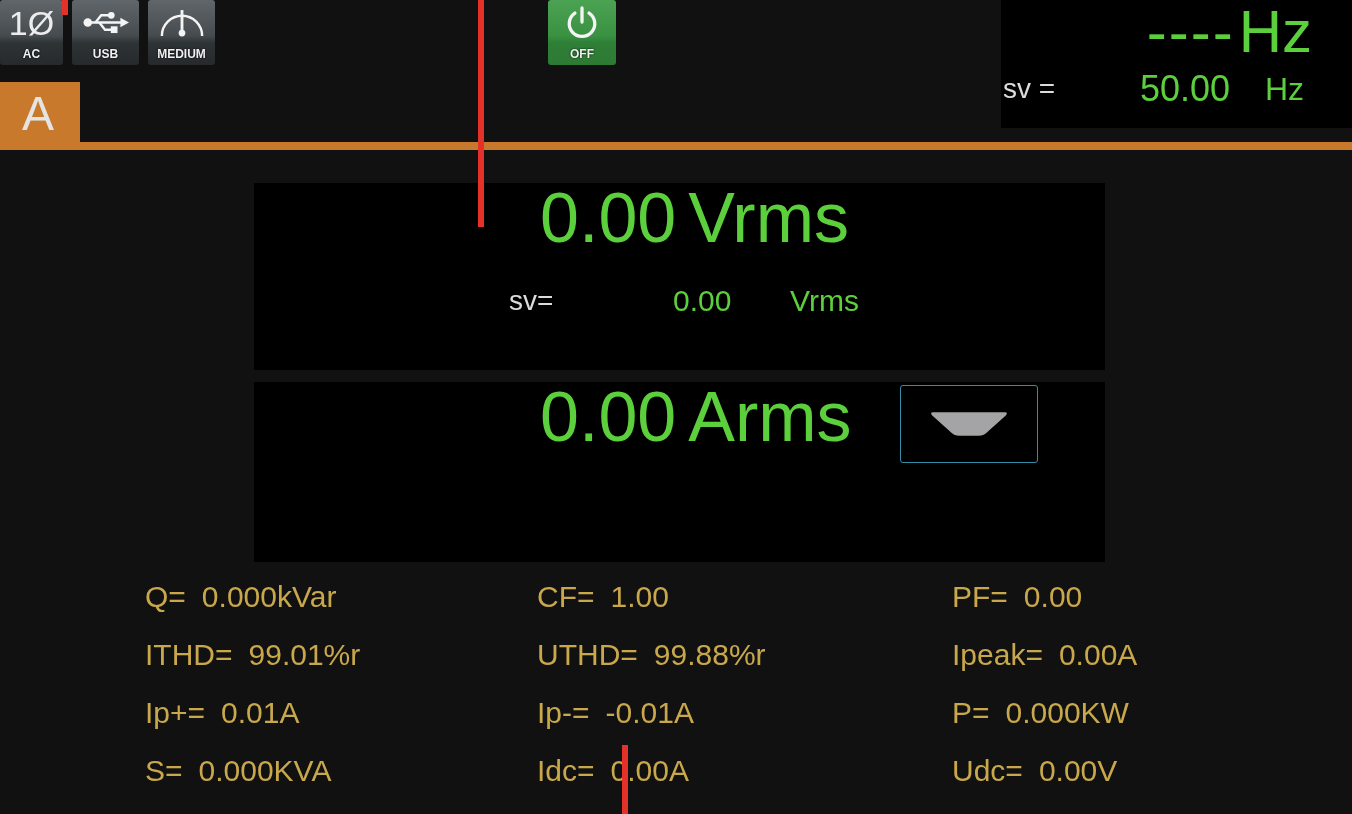 The image size is (1352, 814). I want to click on measurement-label: S=, so click(164, 771).